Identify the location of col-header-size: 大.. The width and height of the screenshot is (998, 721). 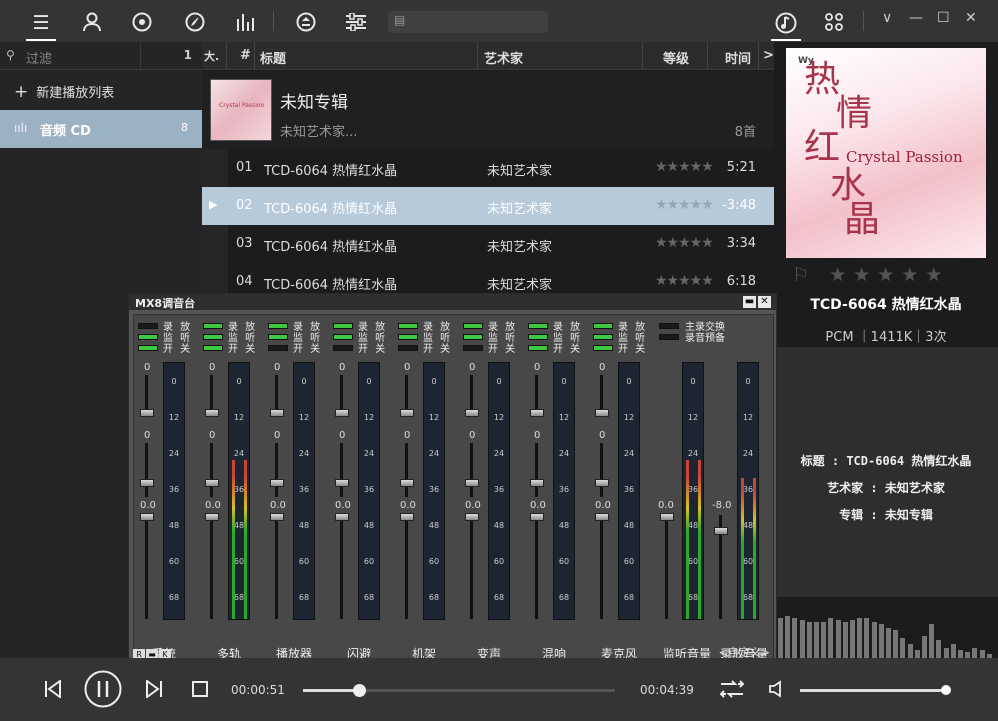
(211, 56).